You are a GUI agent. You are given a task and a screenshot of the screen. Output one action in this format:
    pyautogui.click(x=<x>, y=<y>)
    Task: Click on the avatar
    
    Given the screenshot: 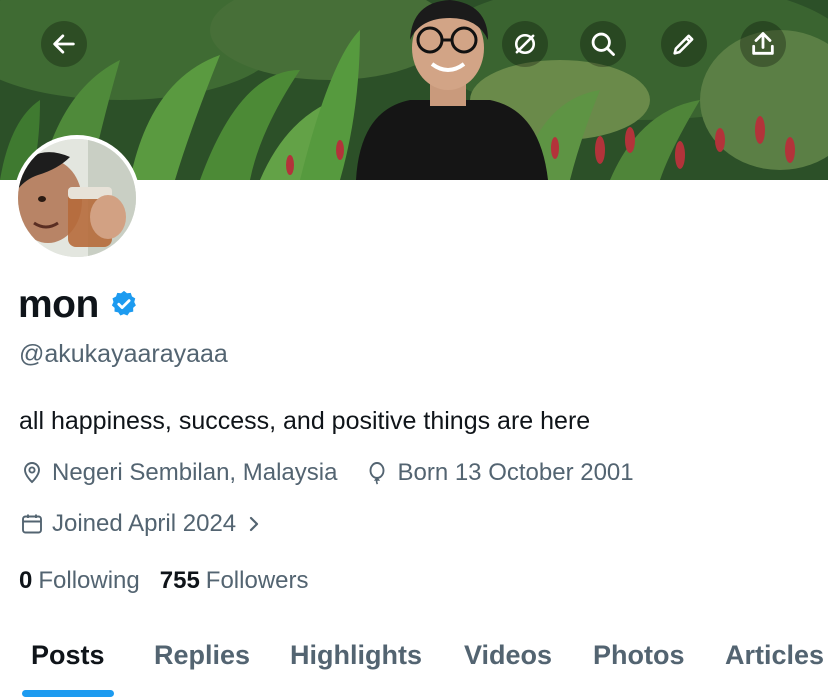 What is the action you would take?
    pyautogui.click(x=77, y=198)
    